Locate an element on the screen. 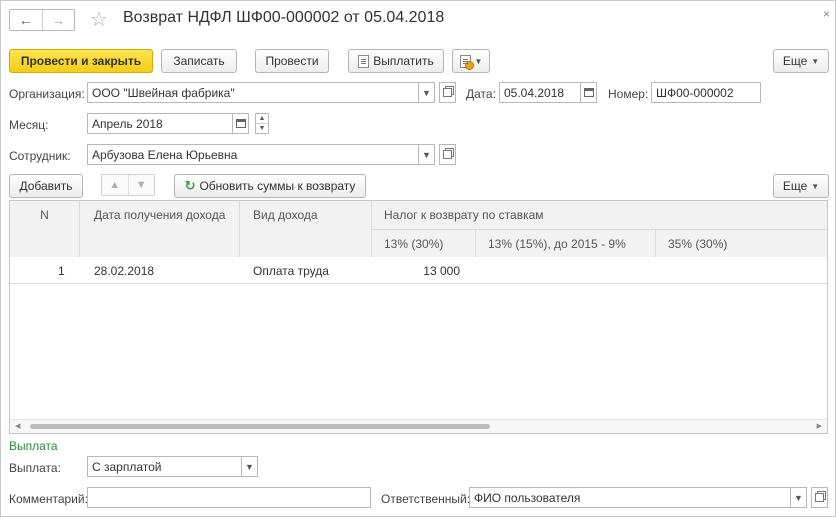  window-title: Возврат НДФЛ ШФ00-000002 от 05.04.2018 is located at coordinates (284, 17).